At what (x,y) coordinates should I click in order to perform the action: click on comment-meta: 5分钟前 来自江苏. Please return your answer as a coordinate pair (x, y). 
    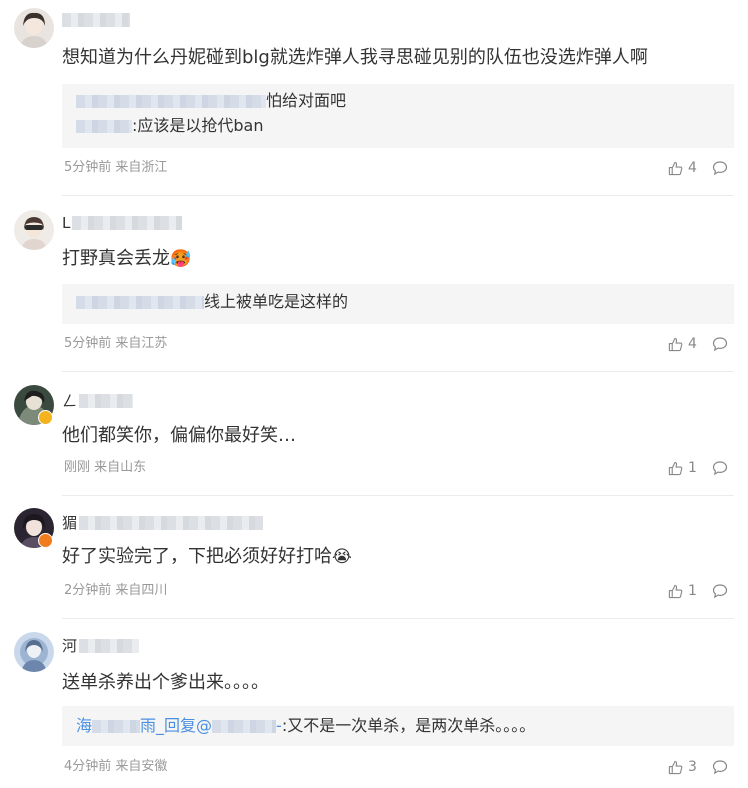
    Looking at the image, I should click on (115, 344).